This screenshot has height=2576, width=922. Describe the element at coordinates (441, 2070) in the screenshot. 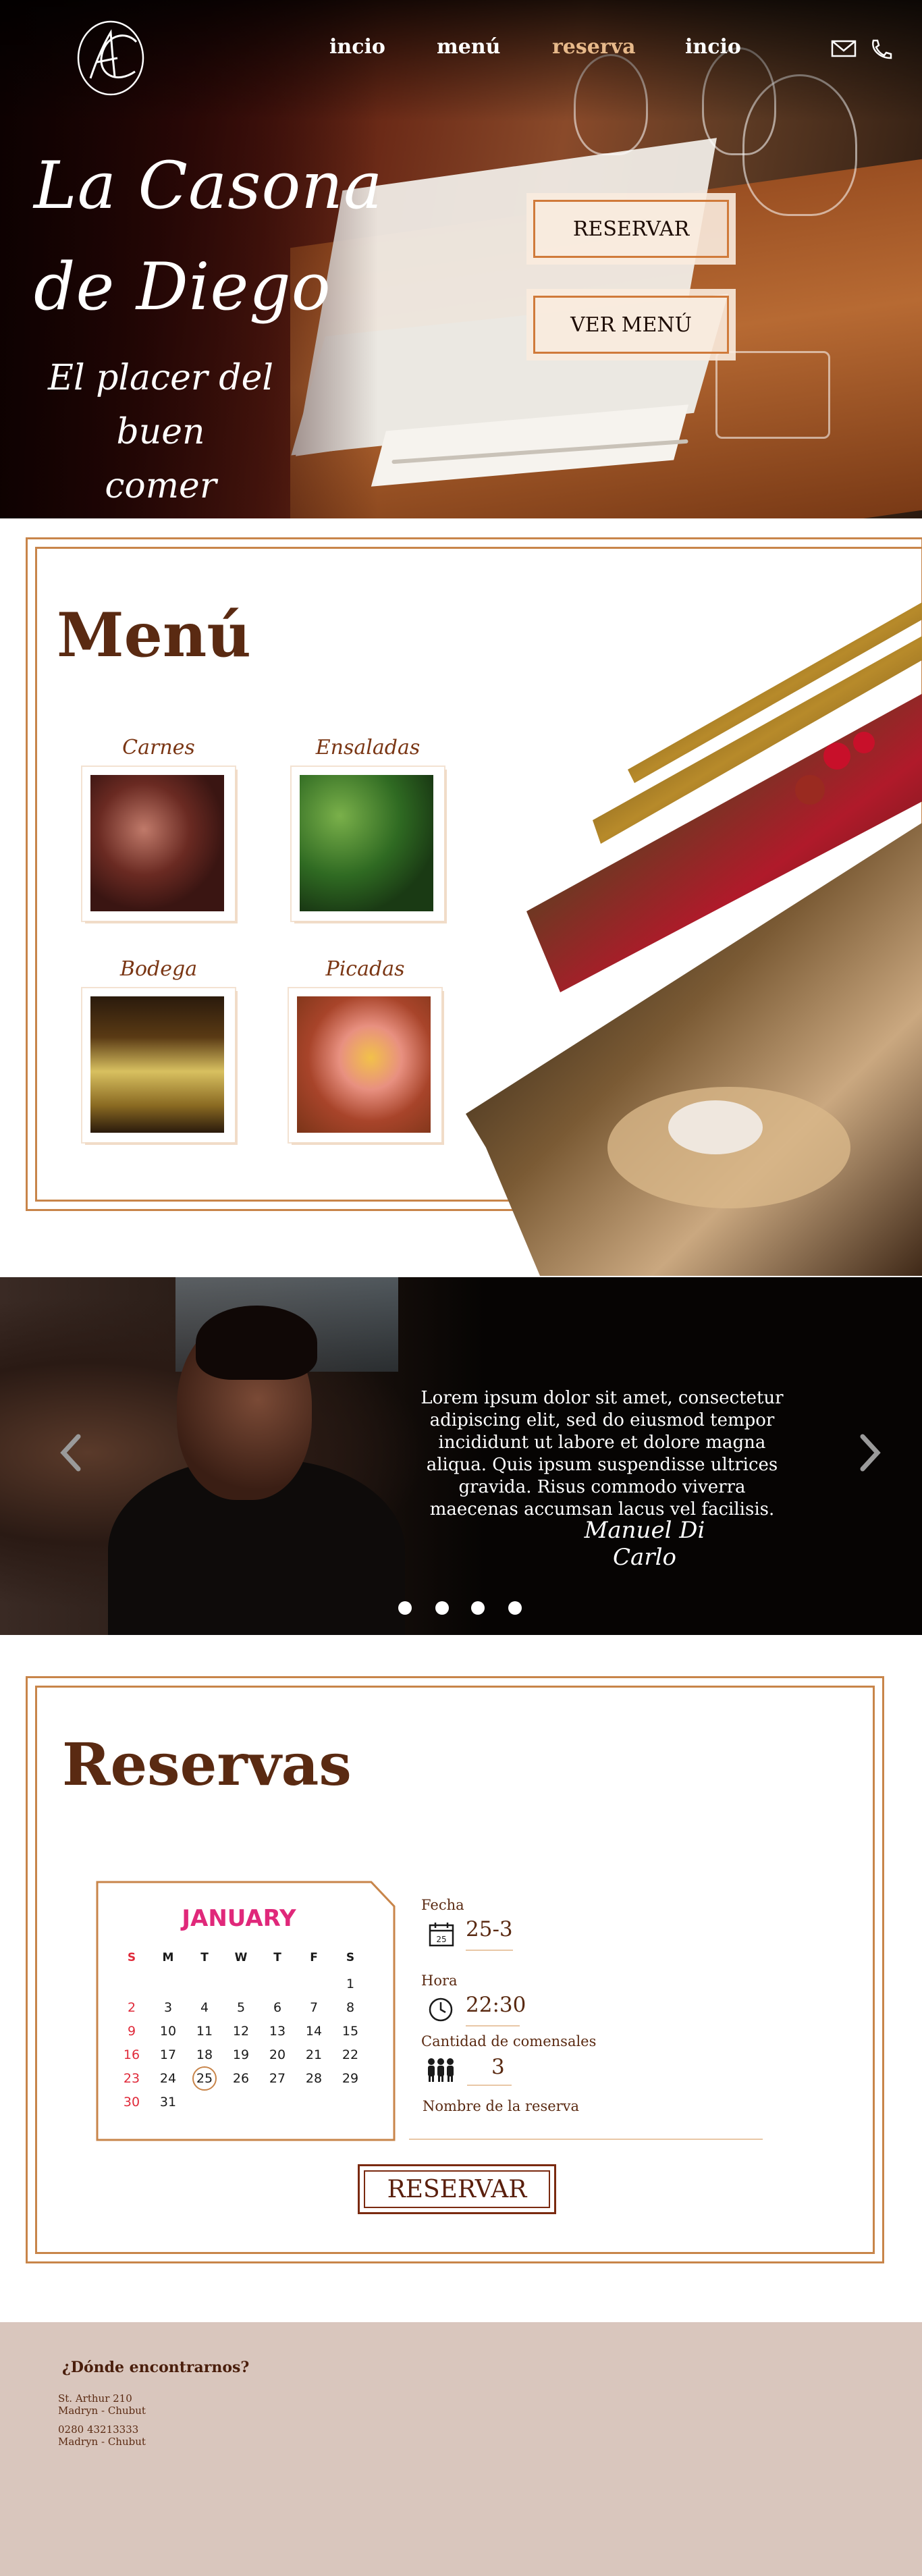

I see `people-icon` at that location.